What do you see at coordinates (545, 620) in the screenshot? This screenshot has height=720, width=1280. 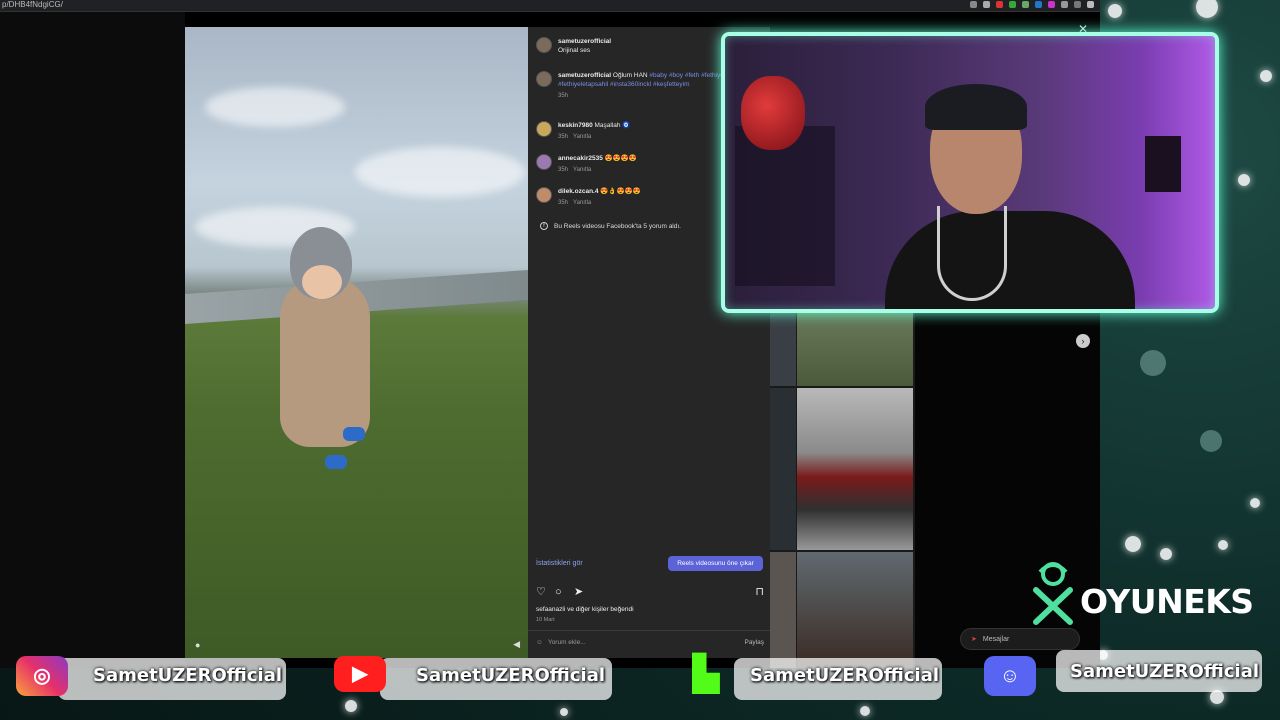 I see `post-date: 10 Mart` at bounding box center [545, 620].